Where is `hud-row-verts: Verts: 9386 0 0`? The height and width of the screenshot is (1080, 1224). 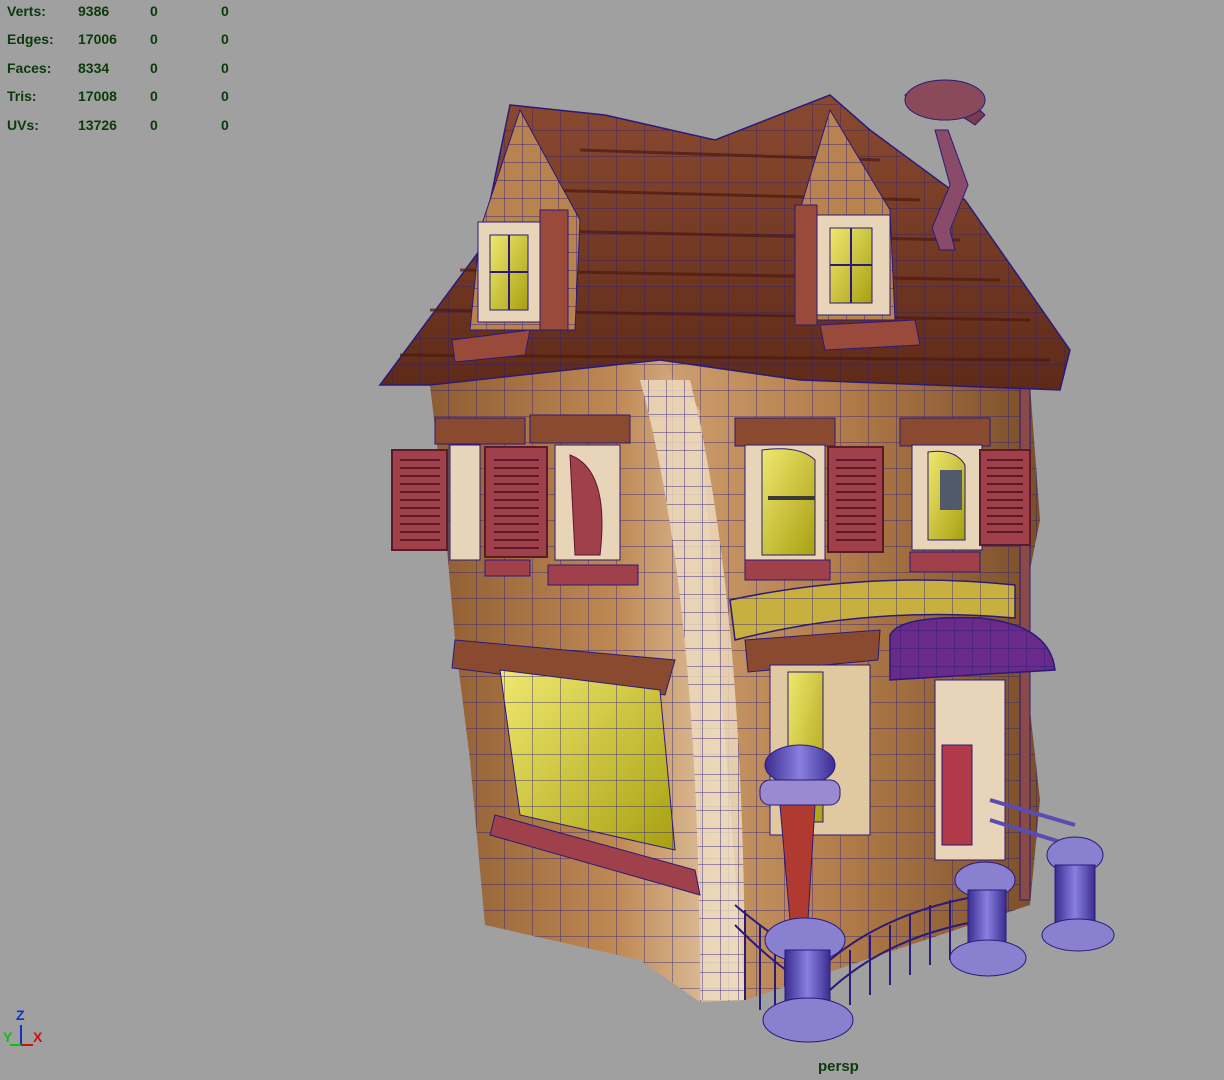 hud-row-verts: Verts: 9386 0 0 is located at coordinates (120, 13).